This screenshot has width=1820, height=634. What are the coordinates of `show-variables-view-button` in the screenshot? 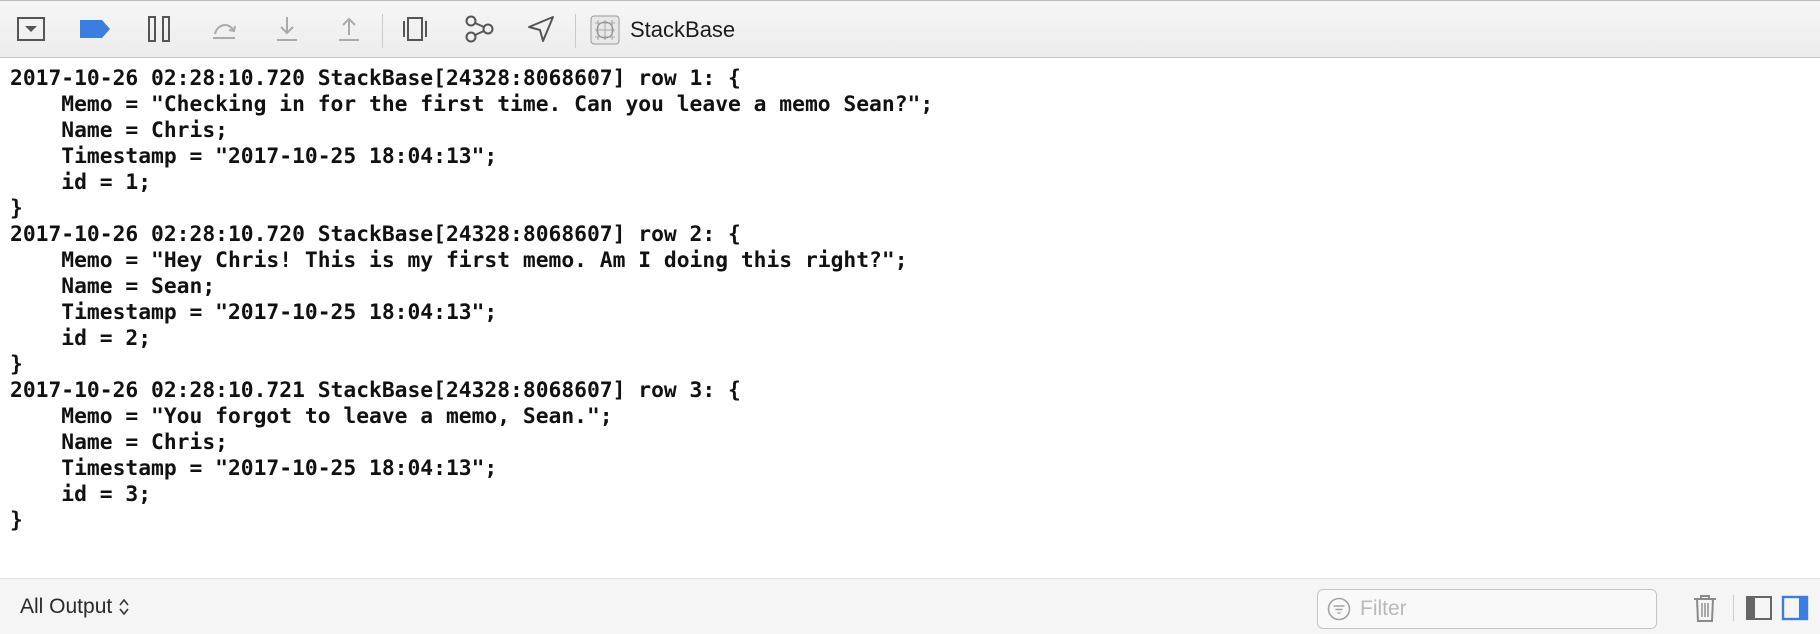 It's located at (1759, 608).